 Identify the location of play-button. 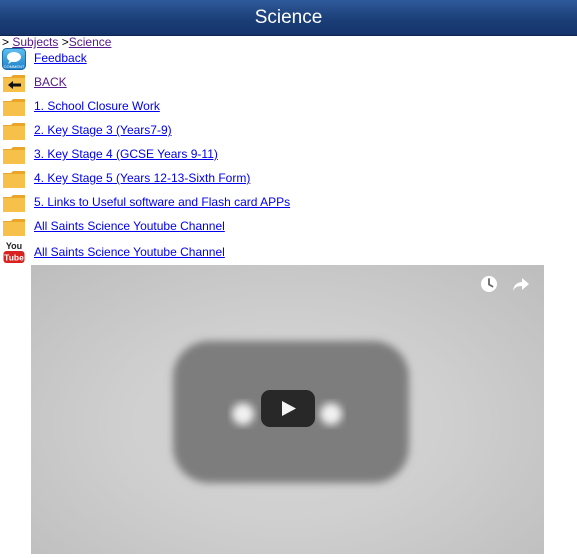
(288, 408).